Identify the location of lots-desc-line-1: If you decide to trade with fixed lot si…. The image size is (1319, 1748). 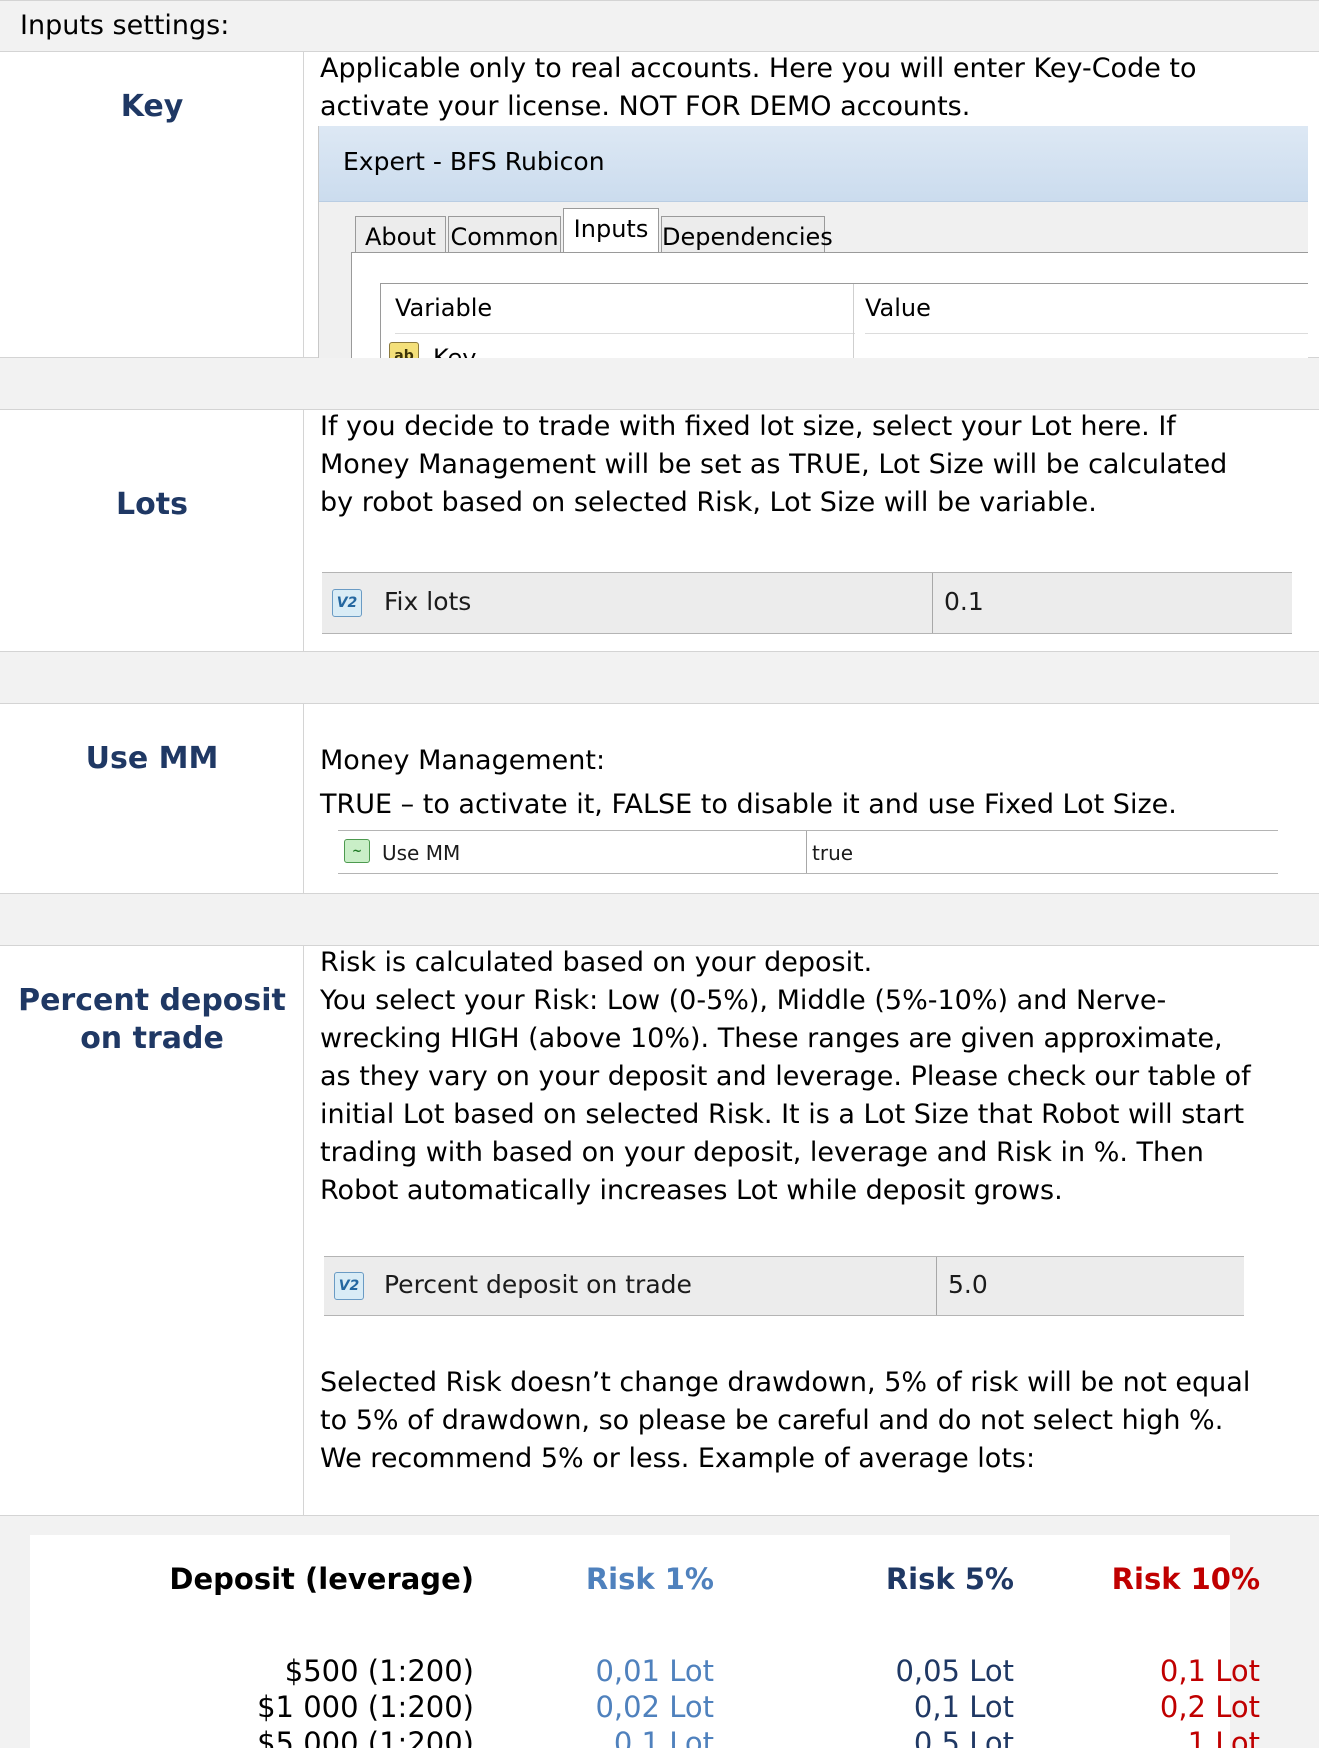
(748, 426).